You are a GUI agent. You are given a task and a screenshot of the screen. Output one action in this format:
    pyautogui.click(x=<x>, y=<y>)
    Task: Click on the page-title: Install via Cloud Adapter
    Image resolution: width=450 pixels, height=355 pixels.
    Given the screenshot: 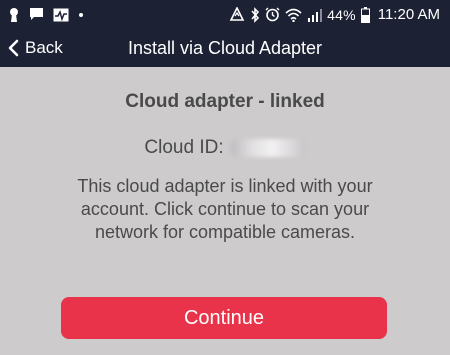 What is the action you would take?
    pyautogui.click(x=225, y=48)
    